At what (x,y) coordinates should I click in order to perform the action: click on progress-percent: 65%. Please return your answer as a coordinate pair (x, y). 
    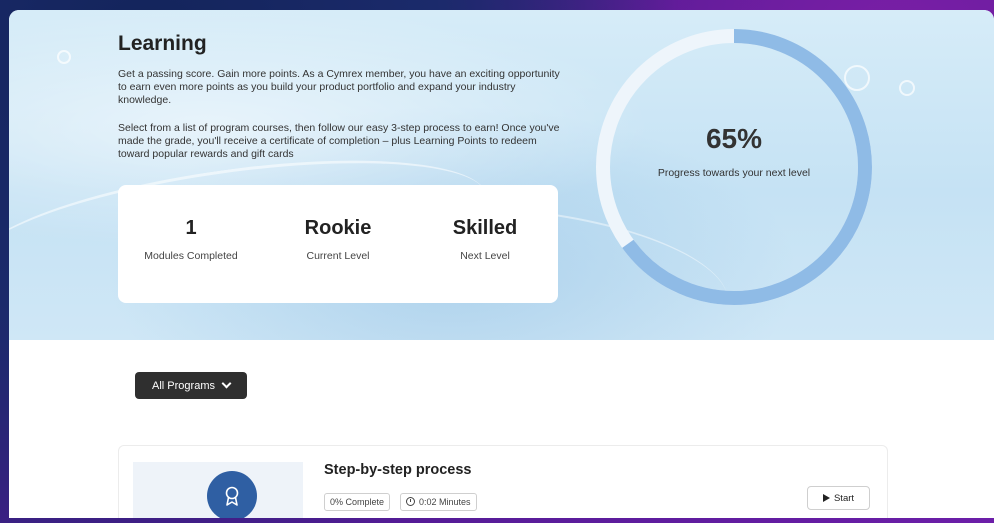
    Looking at the image, I should click on (734, 138).